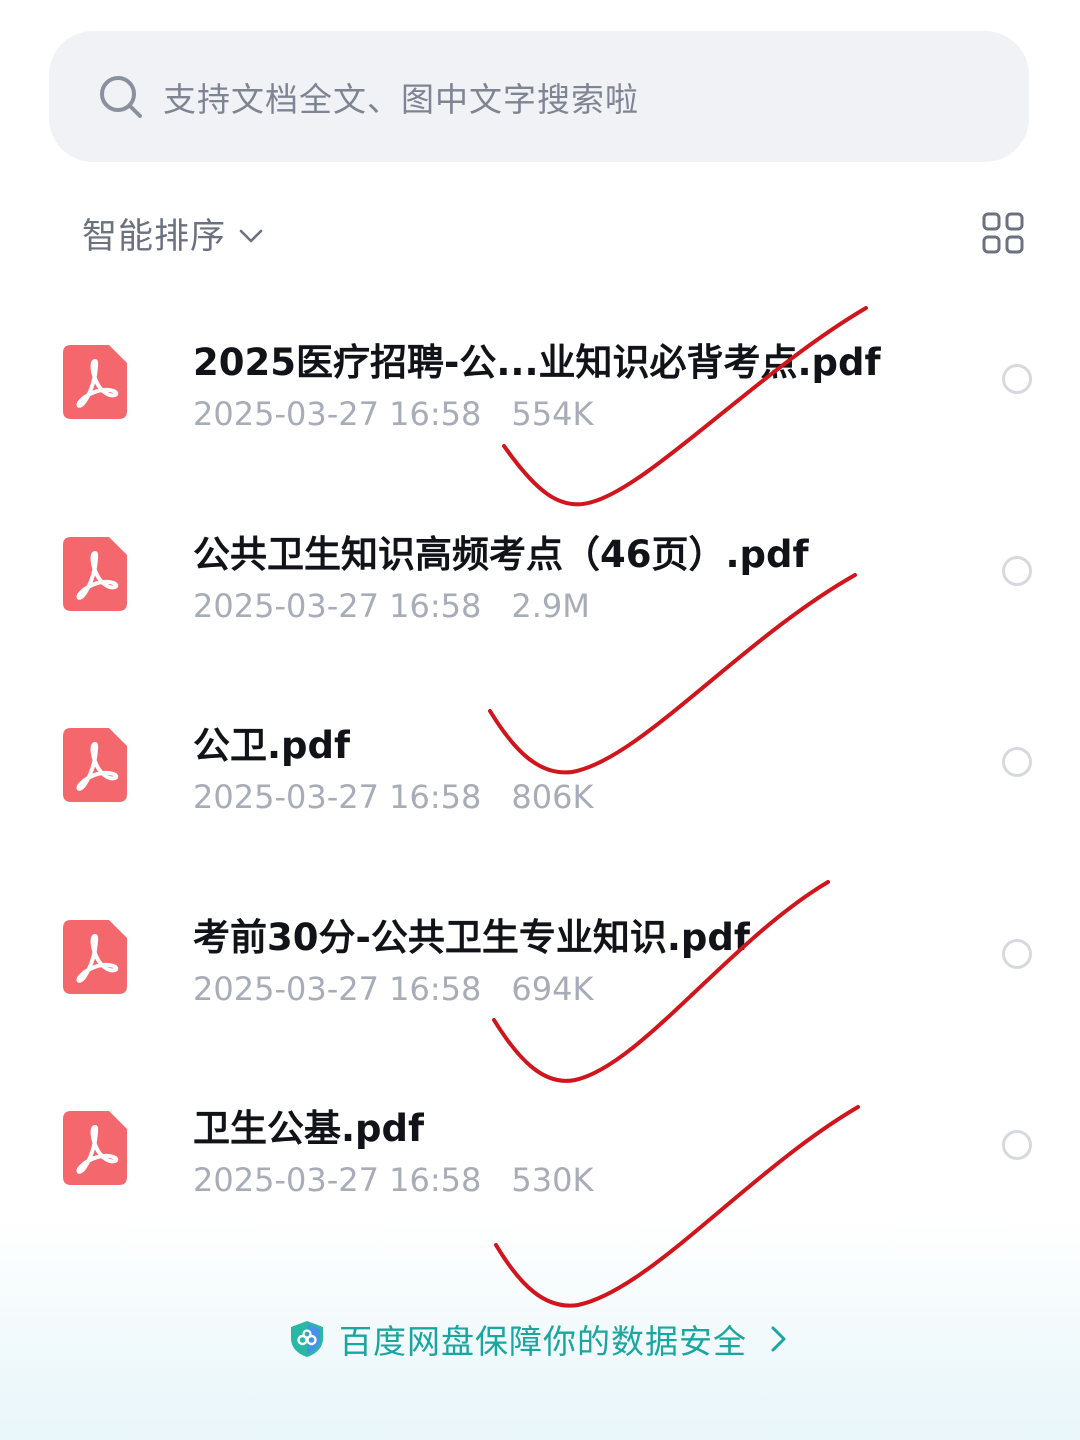  I want to click on security-text: 百度网盘保障你的数据安全, so click(543, 1341).